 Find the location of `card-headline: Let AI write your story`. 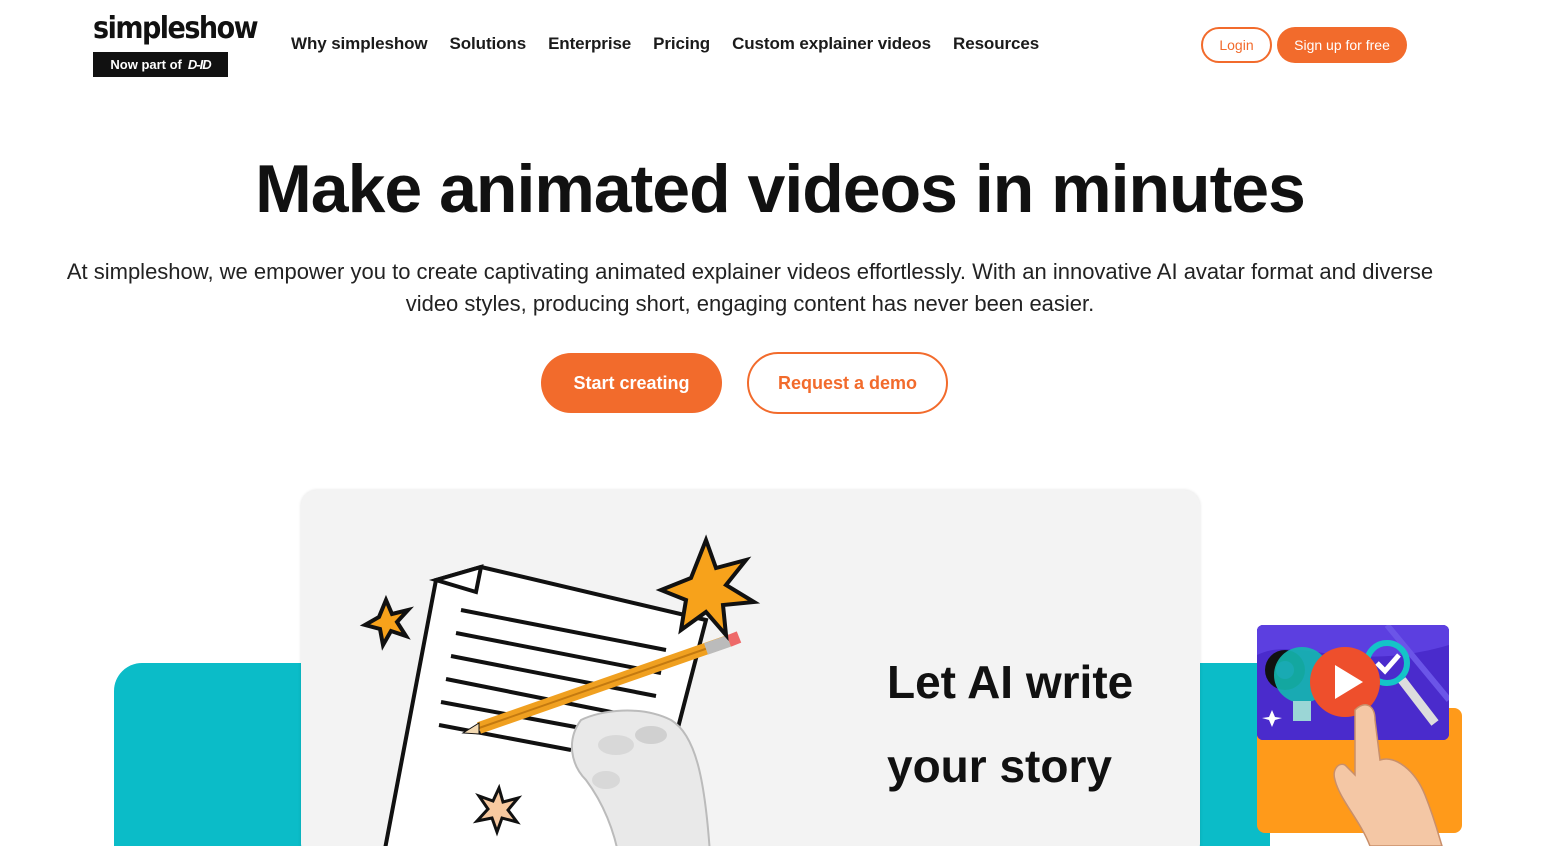

card-headline: Let AI write your story is located at coordinates (1037, 724).